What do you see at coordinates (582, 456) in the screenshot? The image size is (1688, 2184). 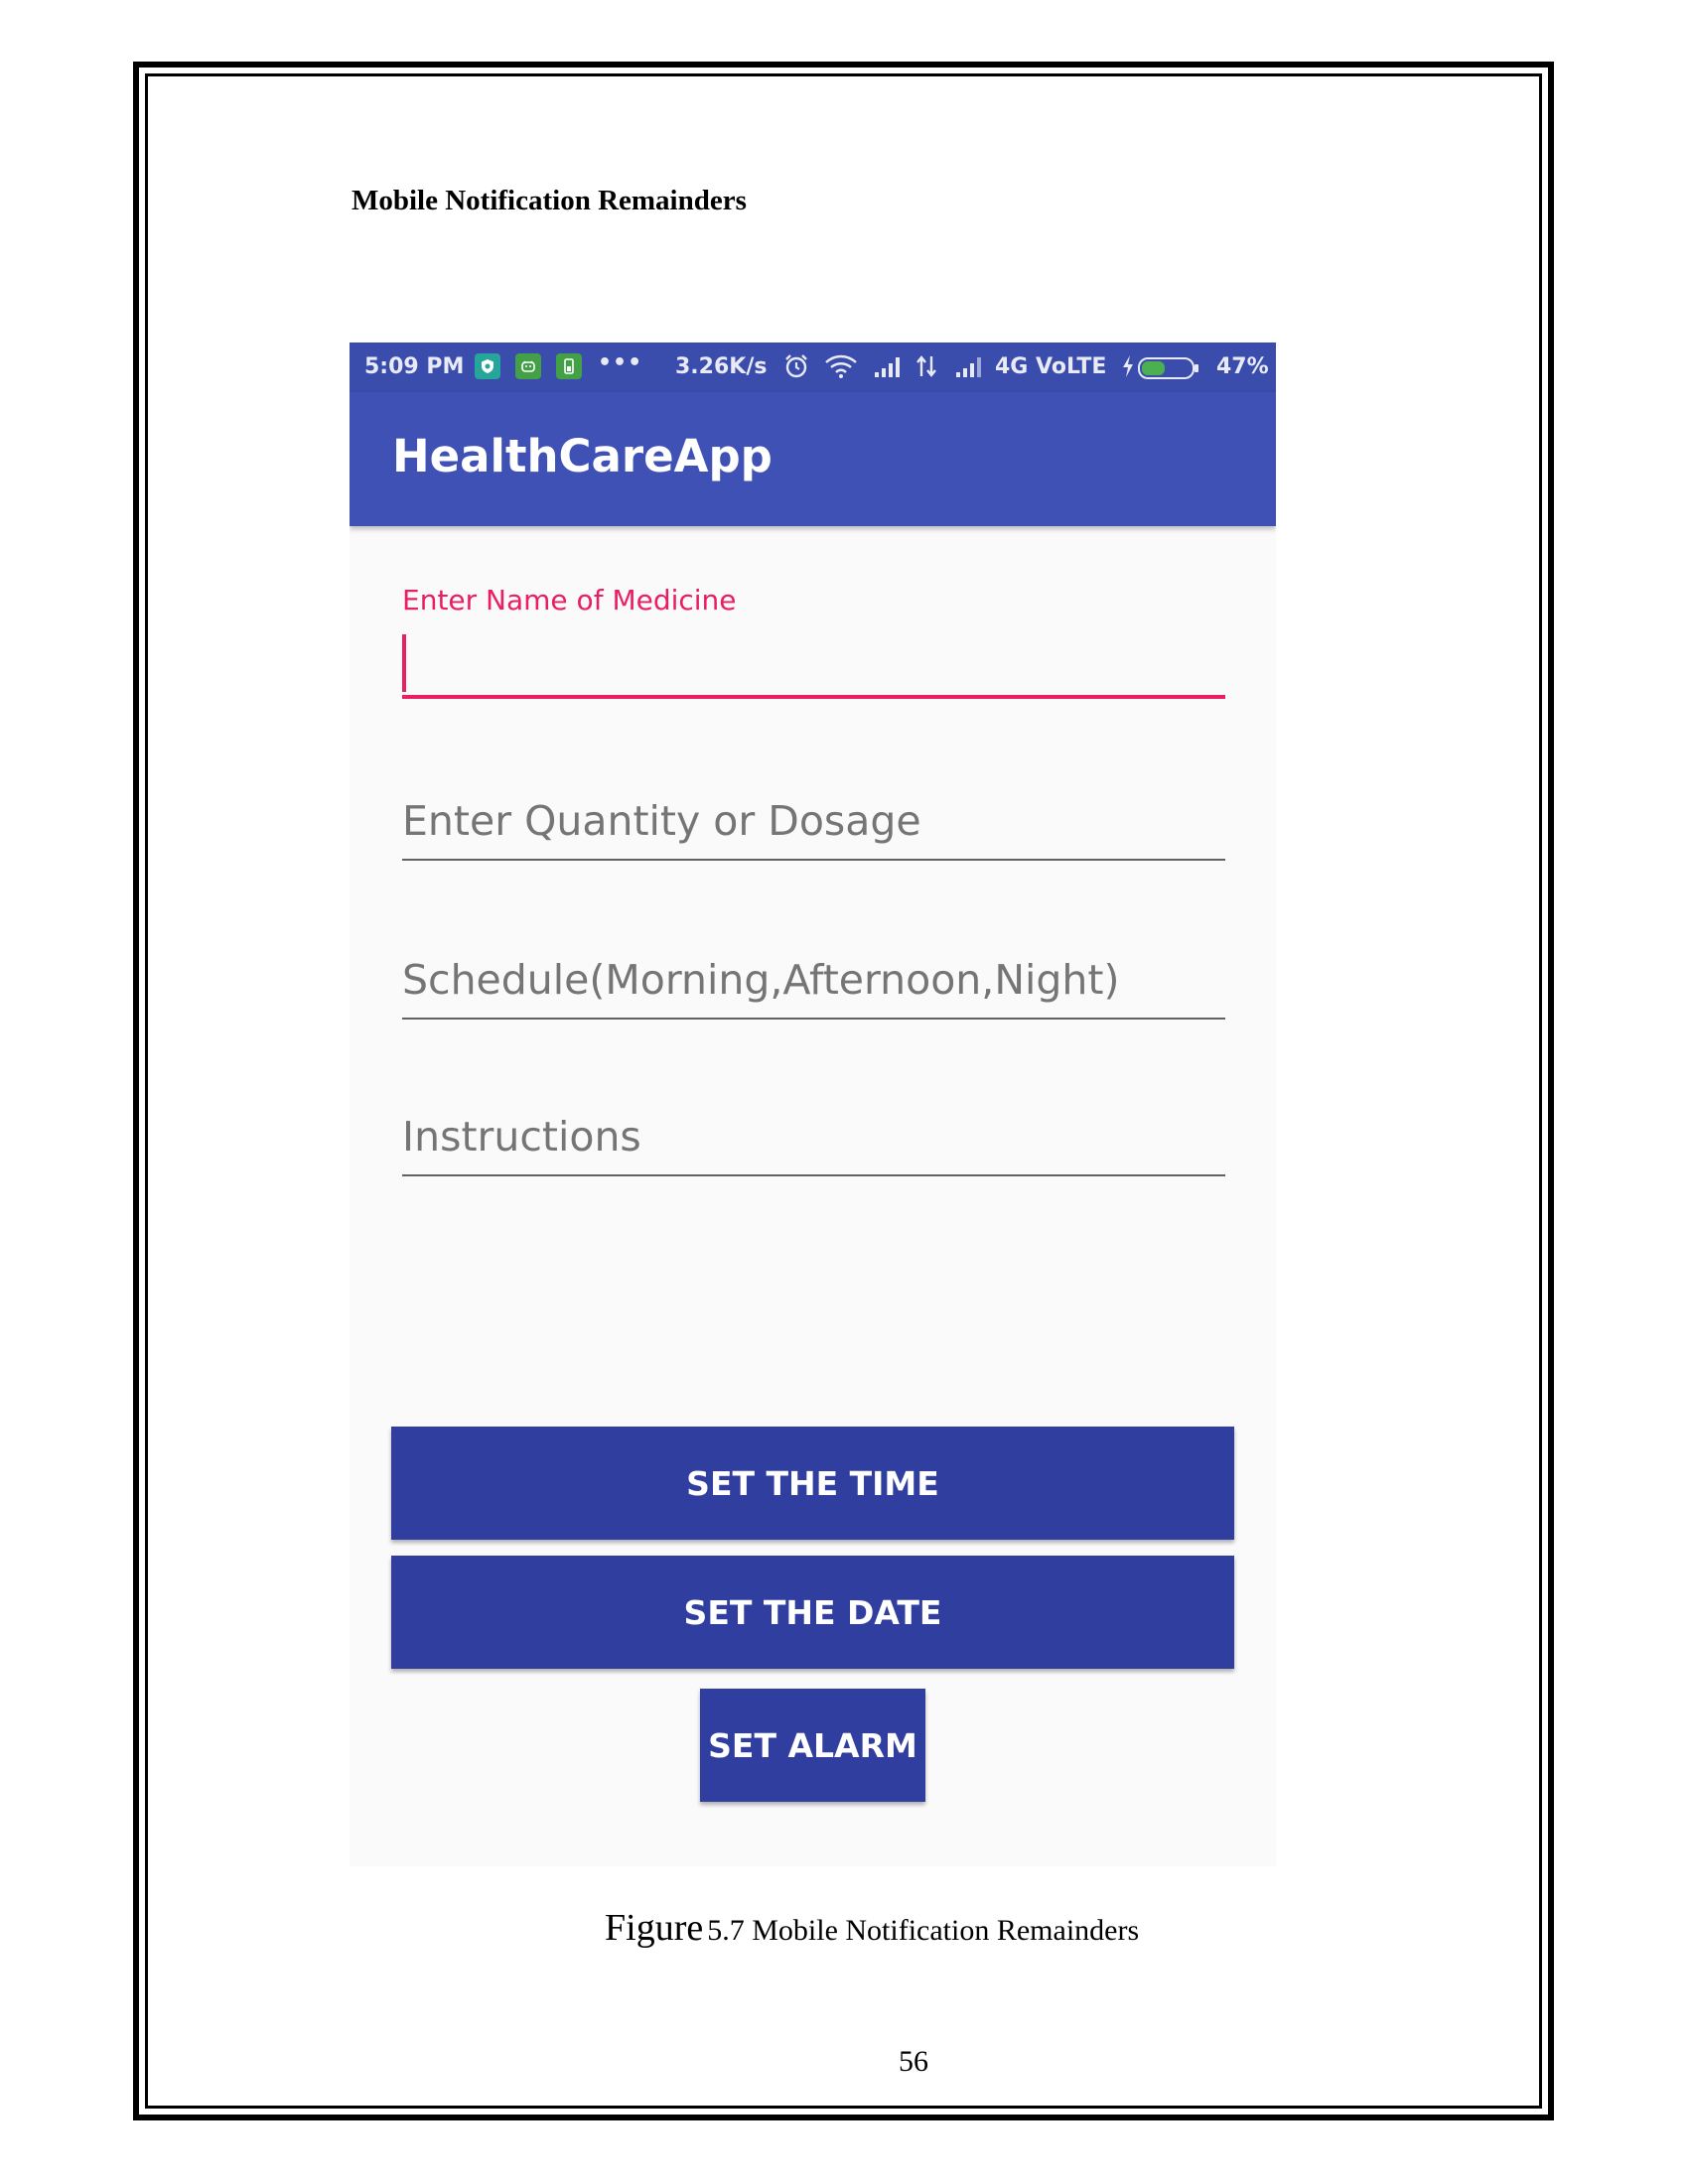 I see `app-title: HealthCareApp` at bounding box center [582, 456].